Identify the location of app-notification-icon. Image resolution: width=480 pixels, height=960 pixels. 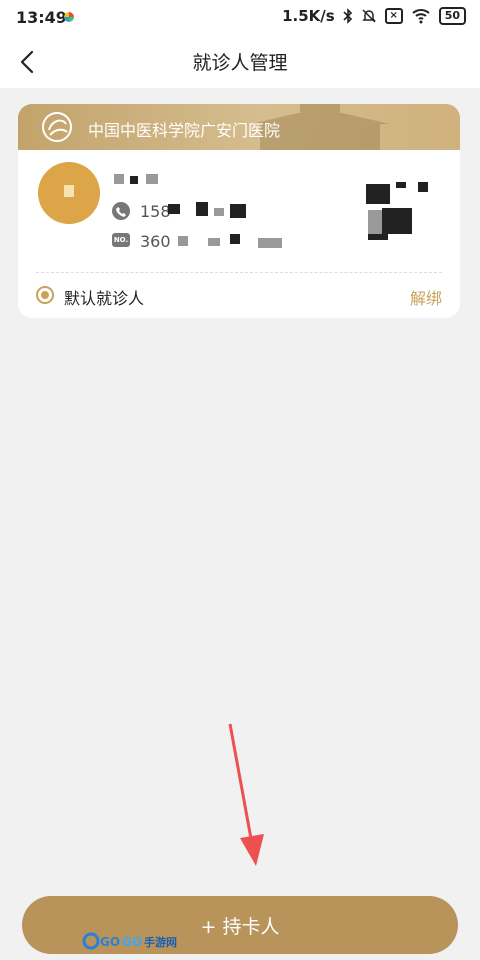
(69, 17).